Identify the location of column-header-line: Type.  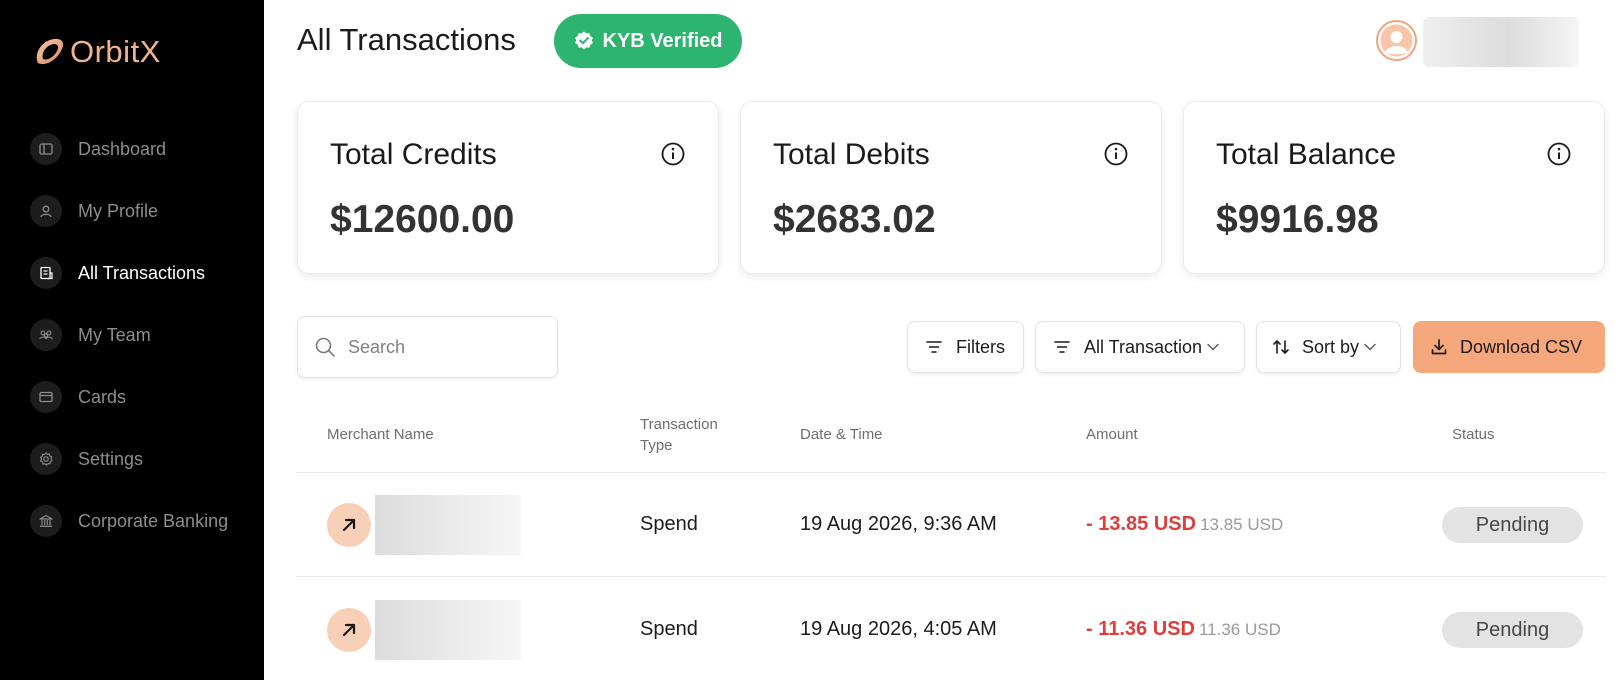
(656, 445).